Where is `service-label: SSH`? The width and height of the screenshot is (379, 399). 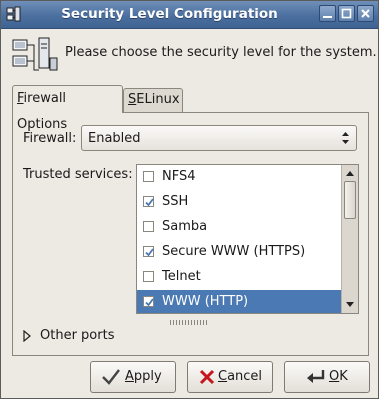 service-label: SSH is located at coordinates (175, 201).